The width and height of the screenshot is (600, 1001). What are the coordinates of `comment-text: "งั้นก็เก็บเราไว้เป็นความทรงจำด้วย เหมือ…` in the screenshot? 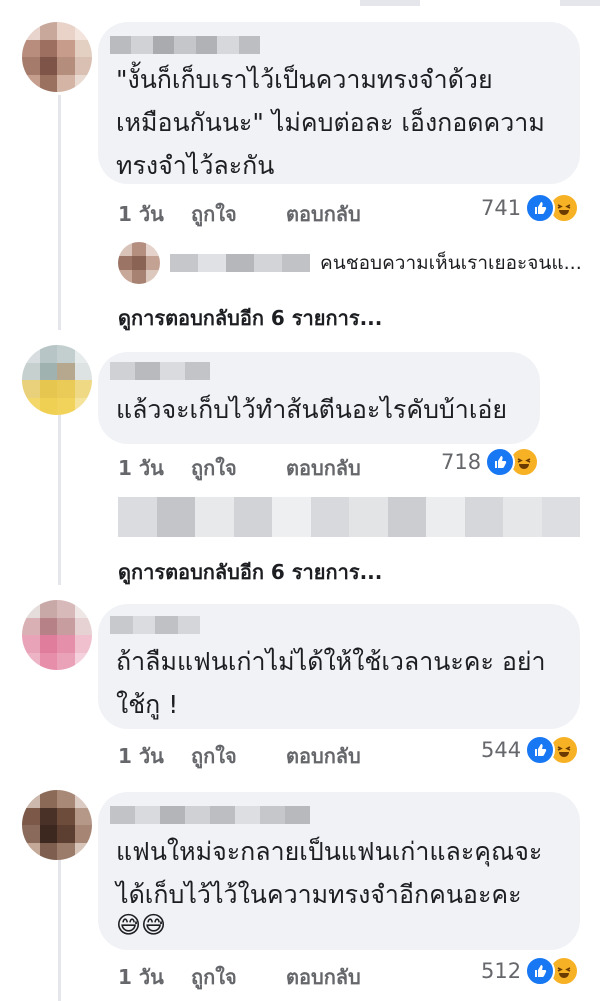 It's located at (330, 122).